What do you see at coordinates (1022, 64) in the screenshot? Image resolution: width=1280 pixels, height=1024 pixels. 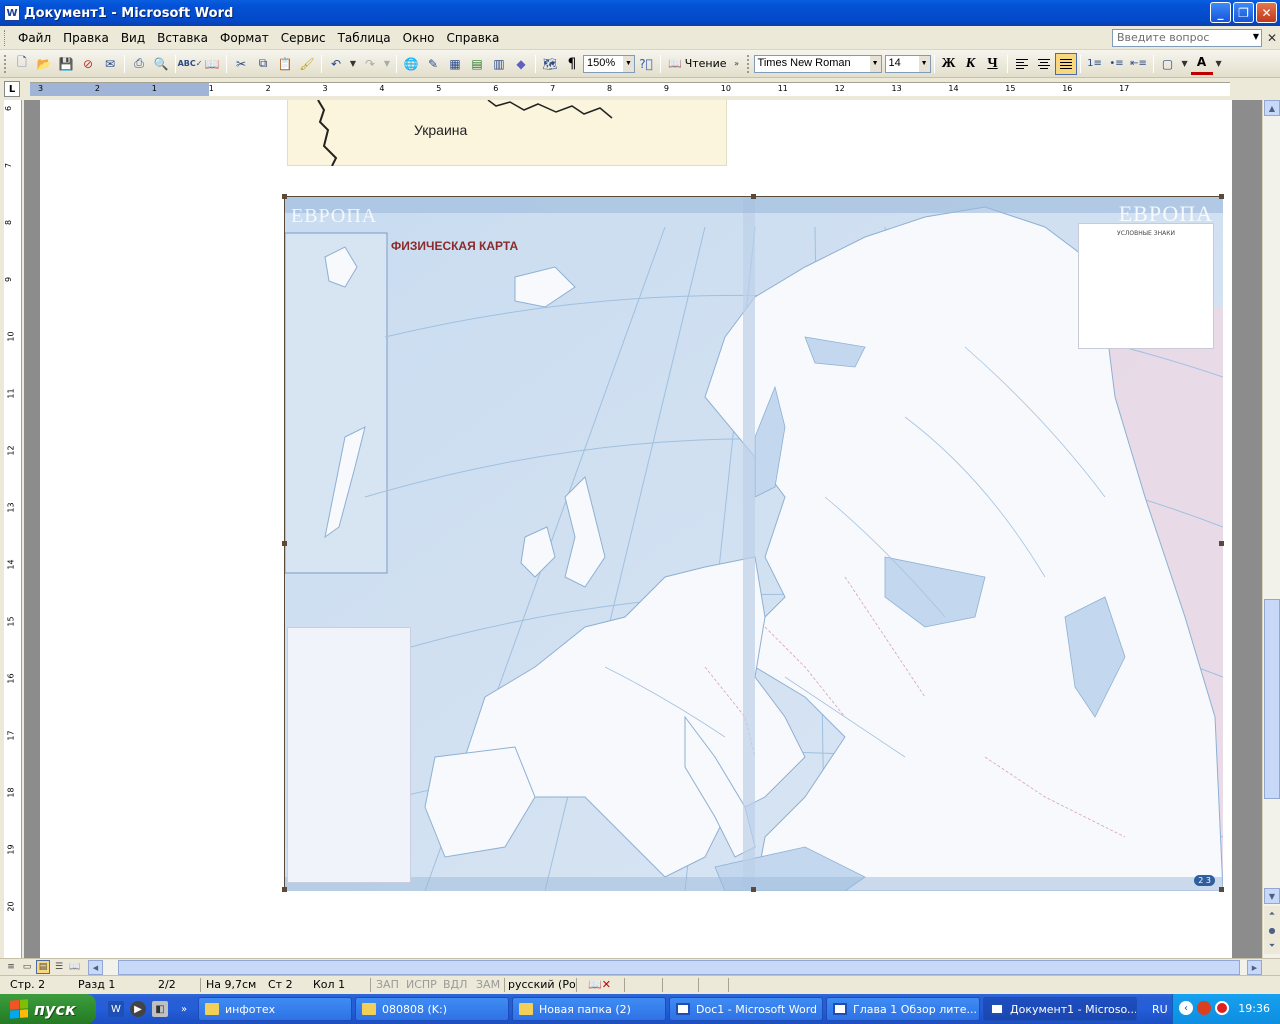 I see `align-left-icon` at bounding box center [1022, 64].